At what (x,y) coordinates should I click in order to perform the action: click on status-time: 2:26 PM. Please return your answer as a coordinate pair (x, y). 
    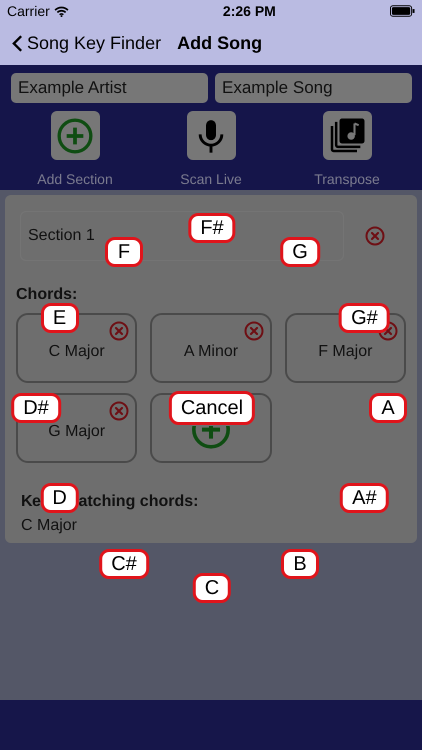
    Looking at the image, I should click on (249, 11).